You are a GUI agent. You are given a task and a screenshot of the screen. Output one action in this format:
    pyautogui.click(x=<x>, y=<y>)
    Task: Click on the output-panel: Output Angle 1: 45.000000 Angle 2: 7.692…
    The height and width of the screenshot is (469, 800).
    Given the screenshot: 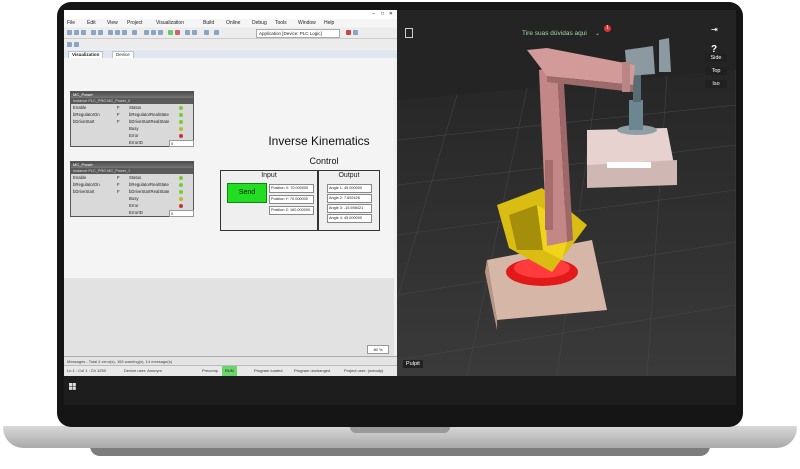 What is the action you would take?
    pyautogui.click(x=349, y=200)
    